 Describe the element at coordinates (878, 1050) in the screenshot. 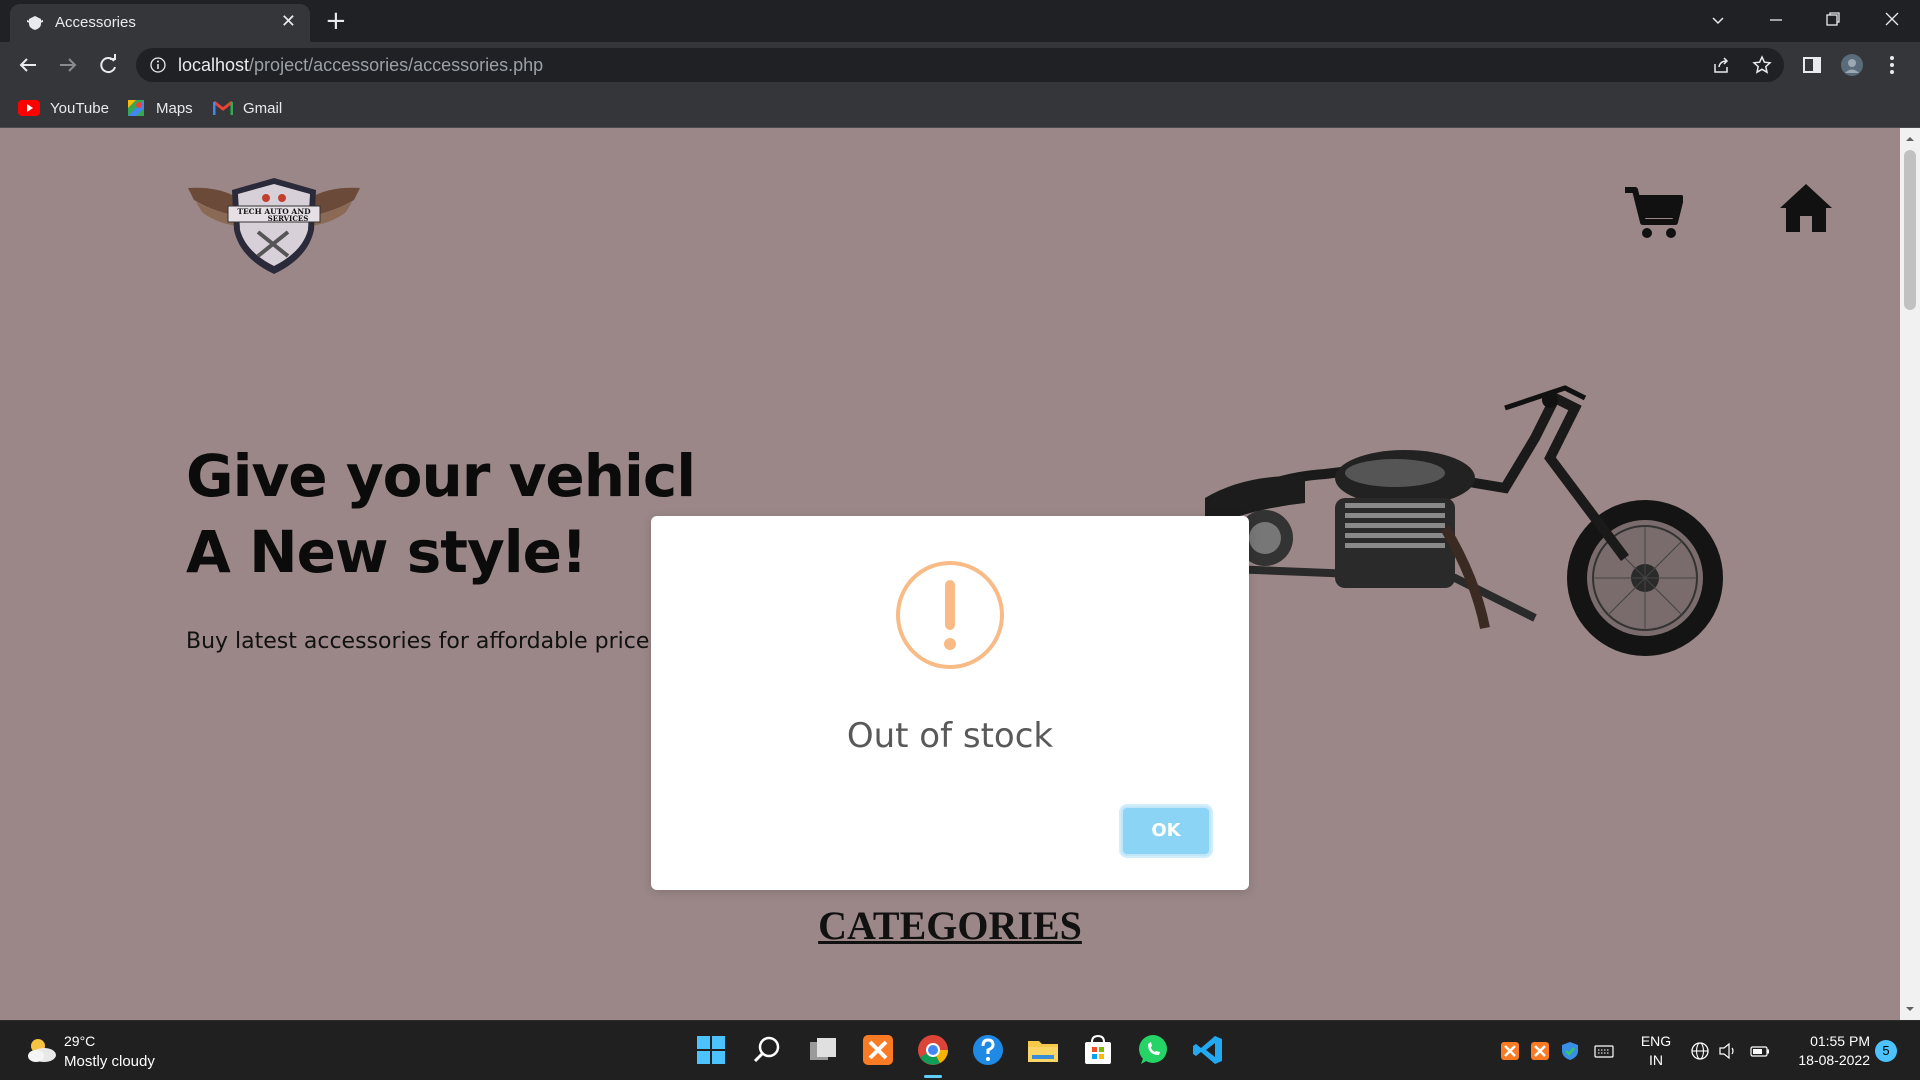

I see `xampp-icon` at that location.